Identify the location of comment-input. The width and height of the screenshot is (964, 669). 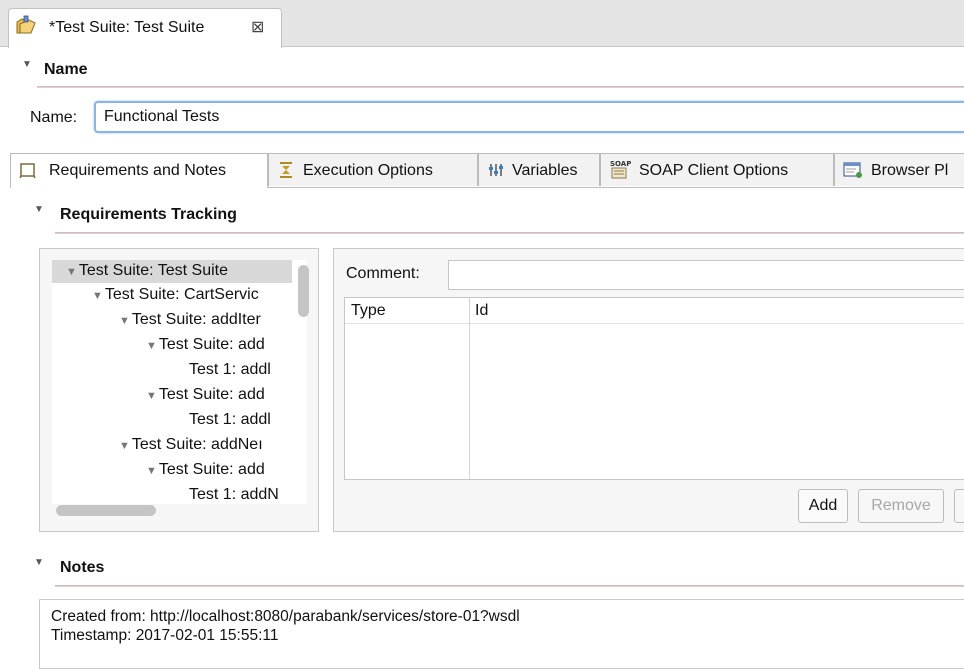
(705, 274).